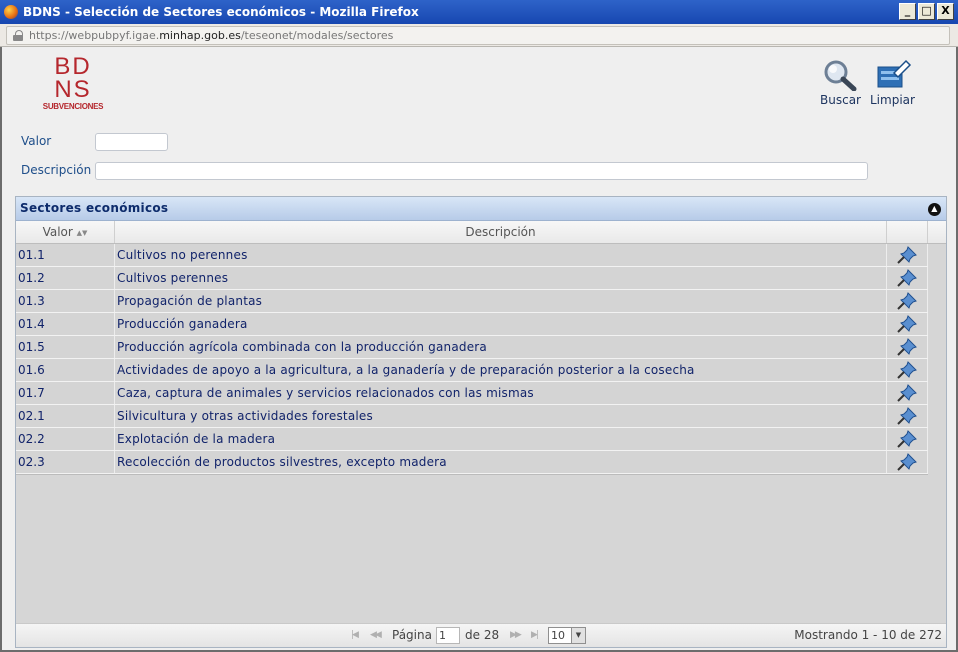  I want to click on table-row: 01.2 Cultivos perennes, so click(472, 278).